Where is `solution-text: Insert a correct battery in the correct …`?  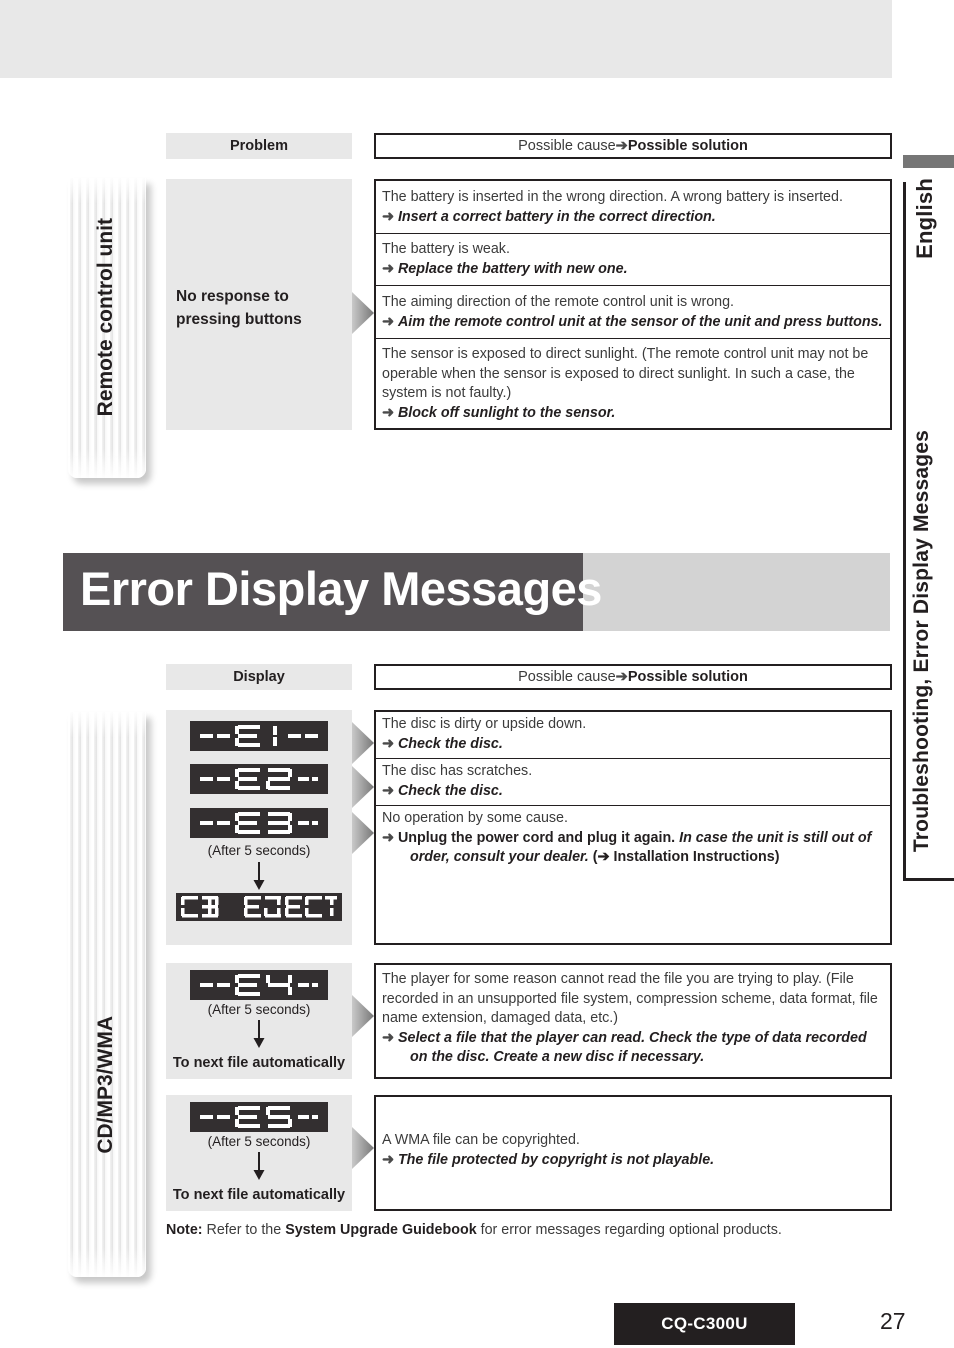
solution-text: Insert a correct battery in the correct … is located at coordinates (556, 216).